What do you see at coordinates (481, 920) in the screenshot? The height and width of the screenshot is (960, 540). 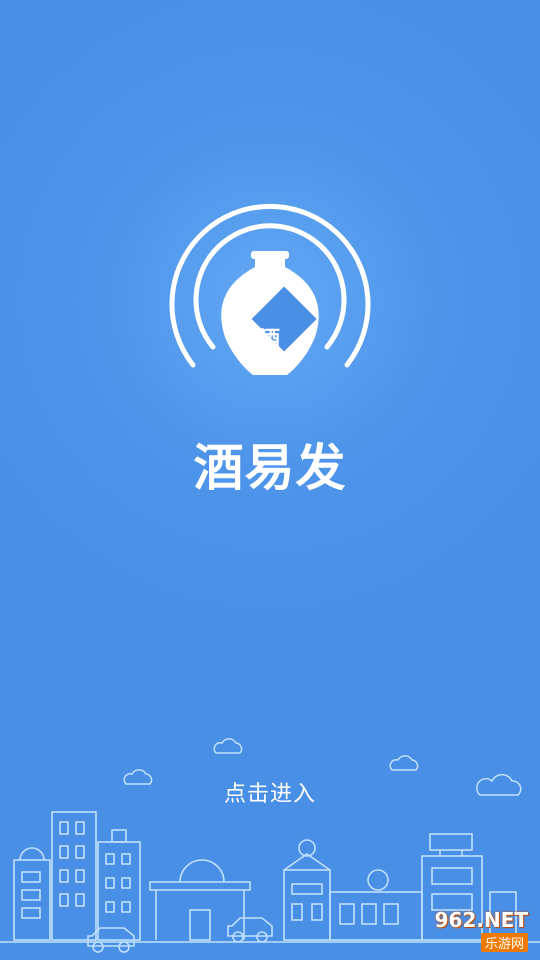 I see `watermark-site-text: 962.NET` at bounding box center [481, 920].